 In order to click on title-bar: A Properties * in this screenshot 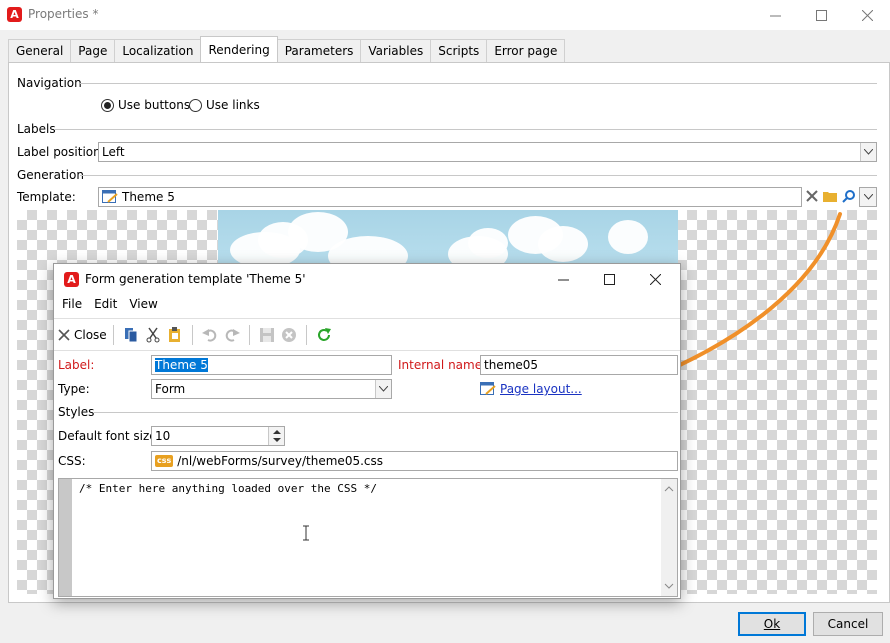, I will do `click(445, 15)`.